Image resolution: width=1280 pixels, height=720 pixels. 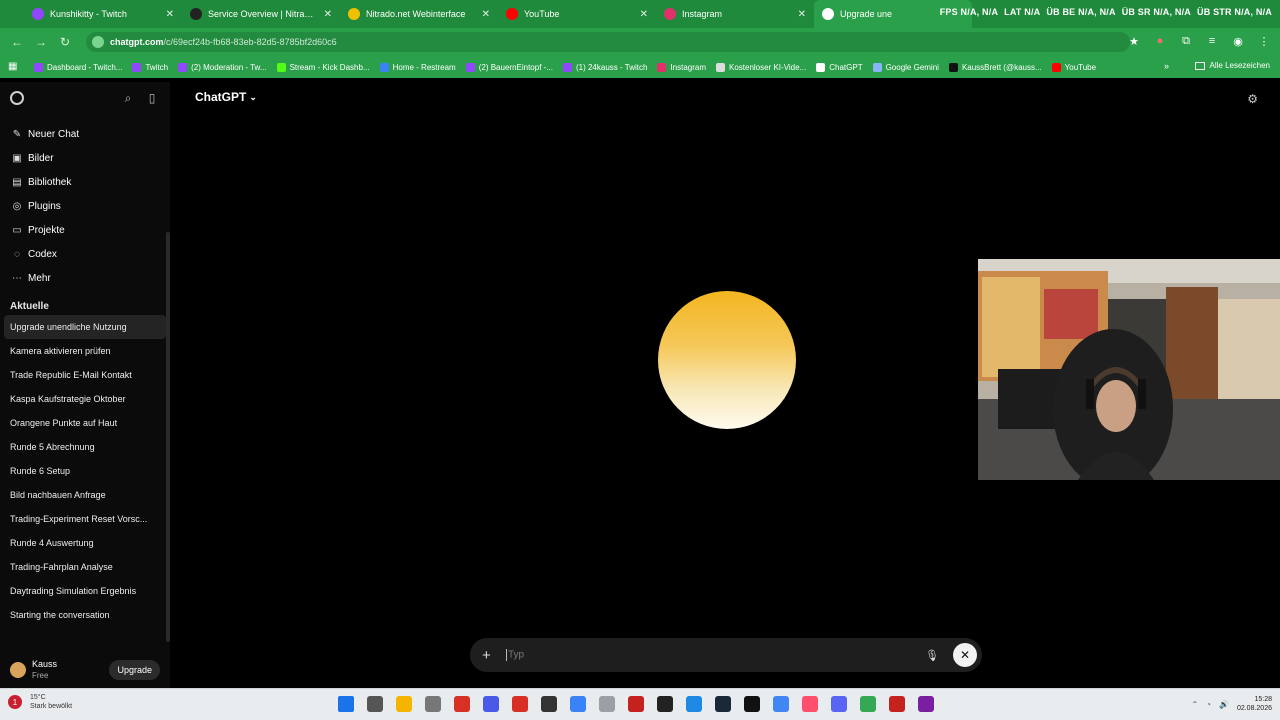 What do you see at coordinates (54, 134) in the screenshot?
I see `sidebar-item-label: Neuer Chat` at bounding box center [54, 134].